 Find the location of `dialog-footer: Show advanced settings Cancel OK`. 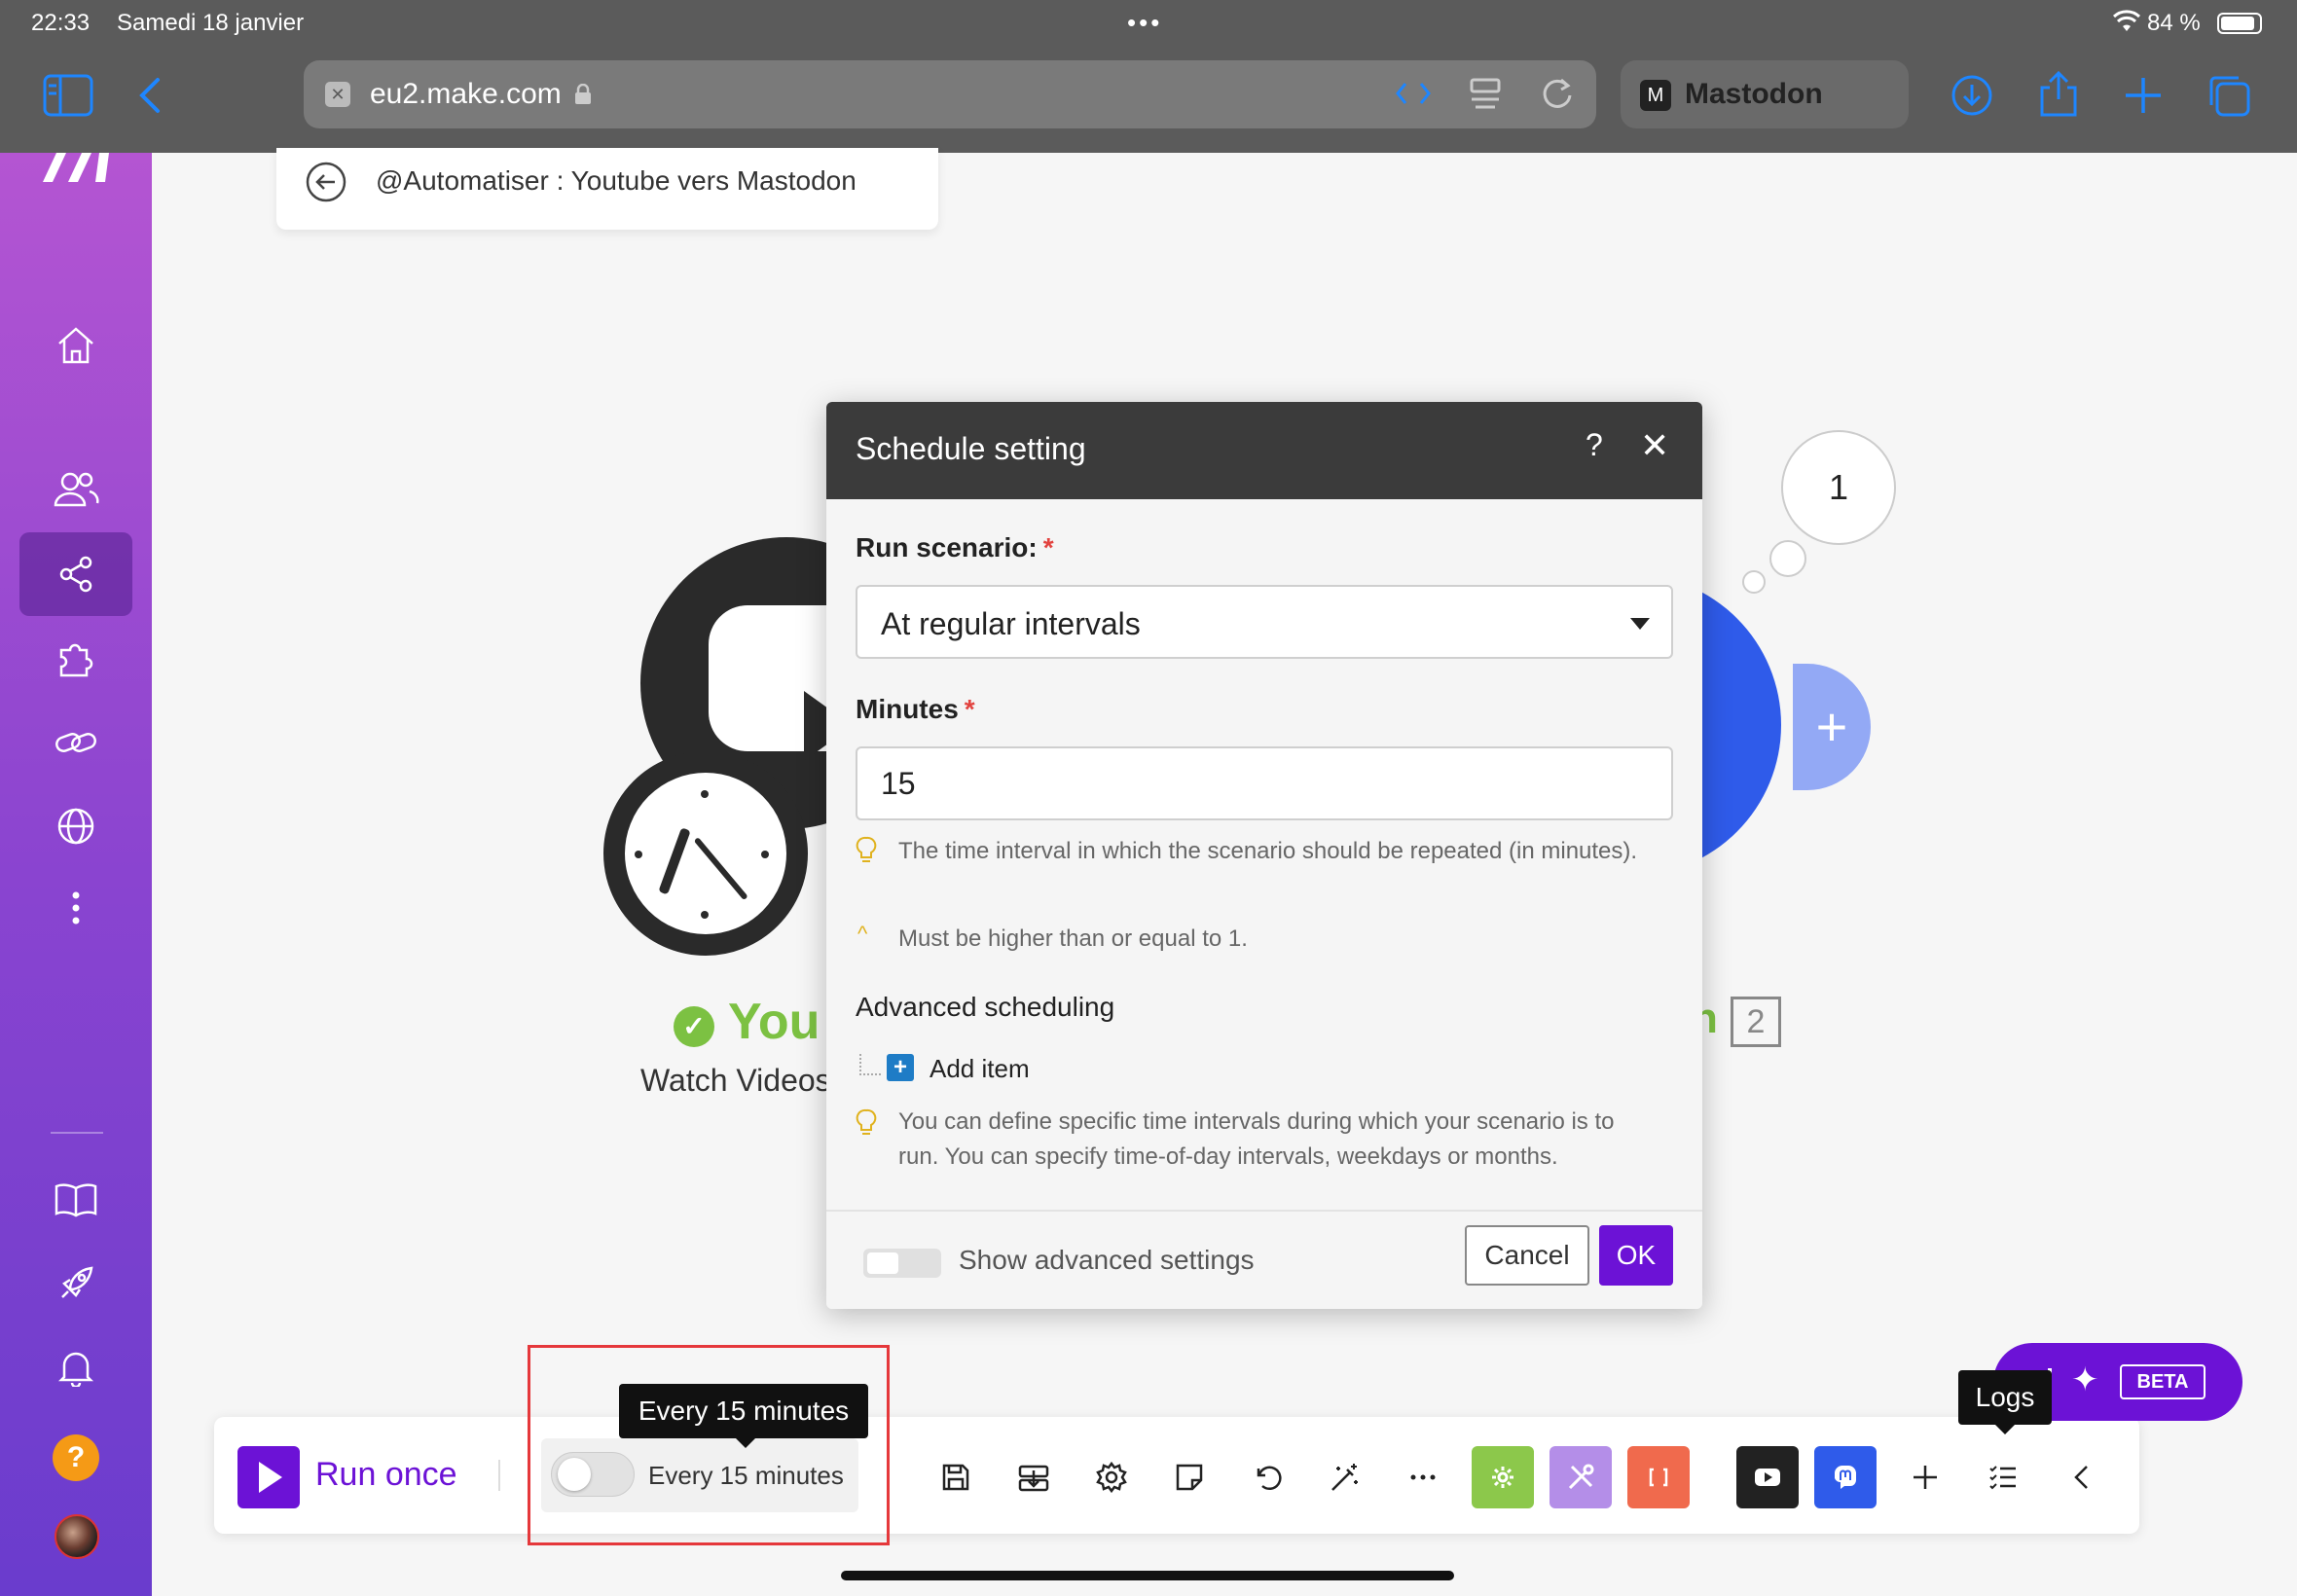

dialog-footer: Show advanced settings Cancel OK is located at coordinates (1264, 1260).